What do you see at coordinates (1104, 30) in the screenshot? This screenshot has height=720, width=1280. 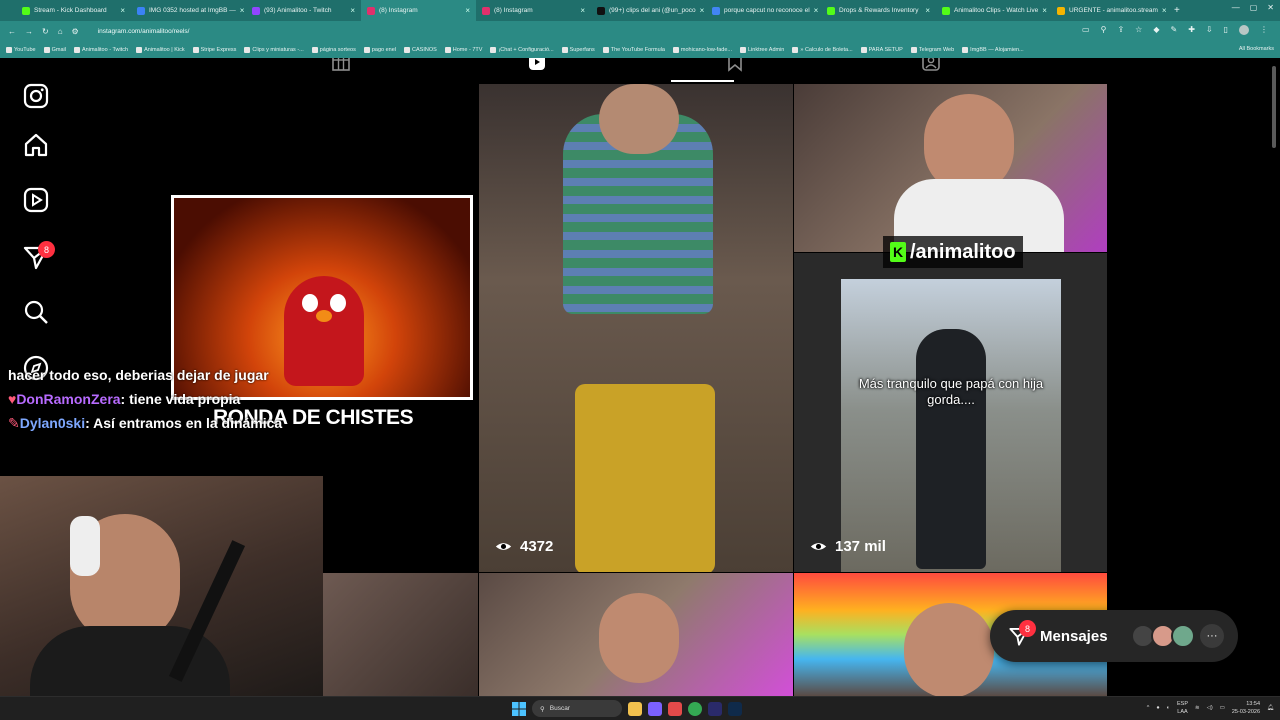 I see `zoom-icon: ⚲` at bounding box center [1104, 30].